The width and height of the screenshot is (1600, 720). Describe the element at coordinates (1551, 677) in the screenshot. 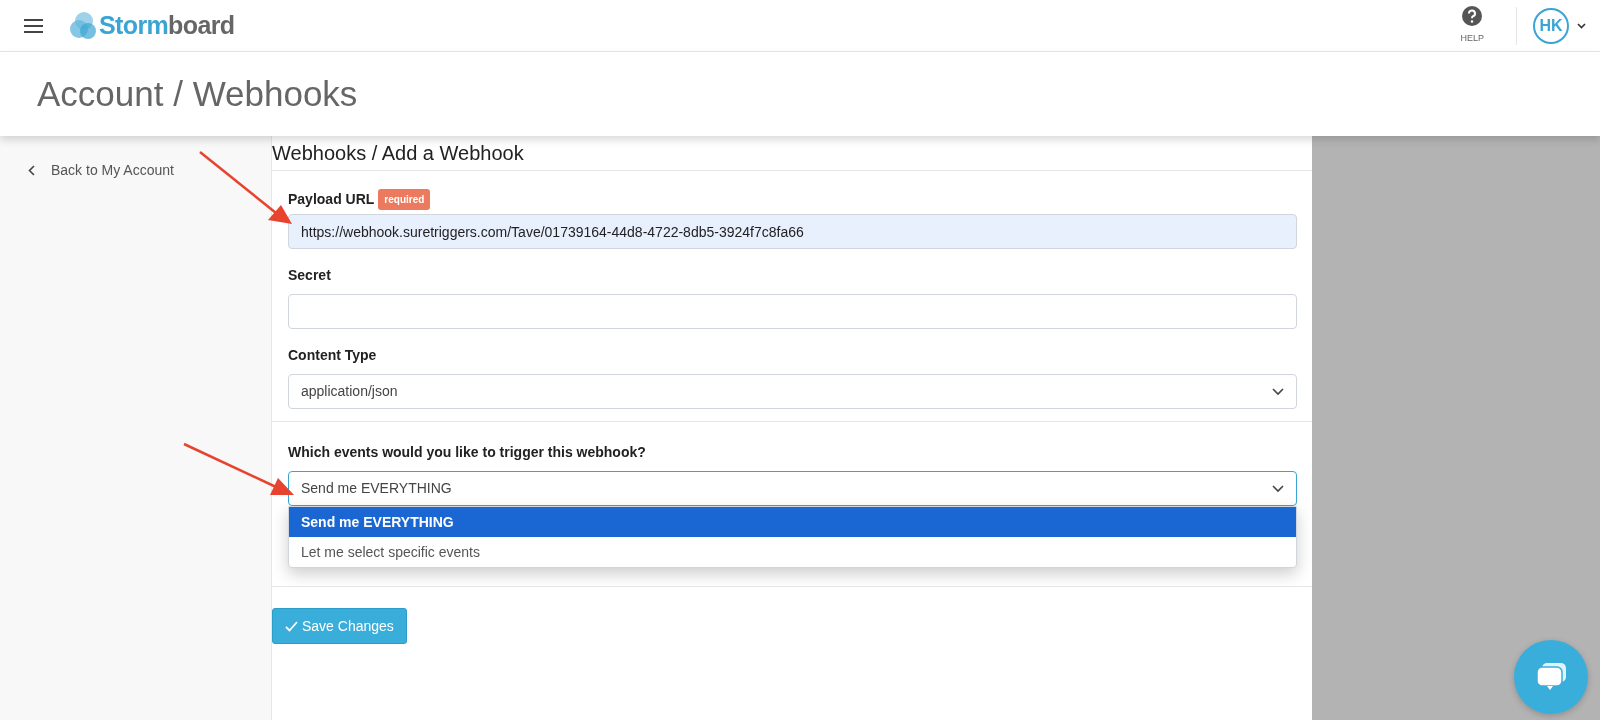

I see `chat-bubble-icon` at that location.